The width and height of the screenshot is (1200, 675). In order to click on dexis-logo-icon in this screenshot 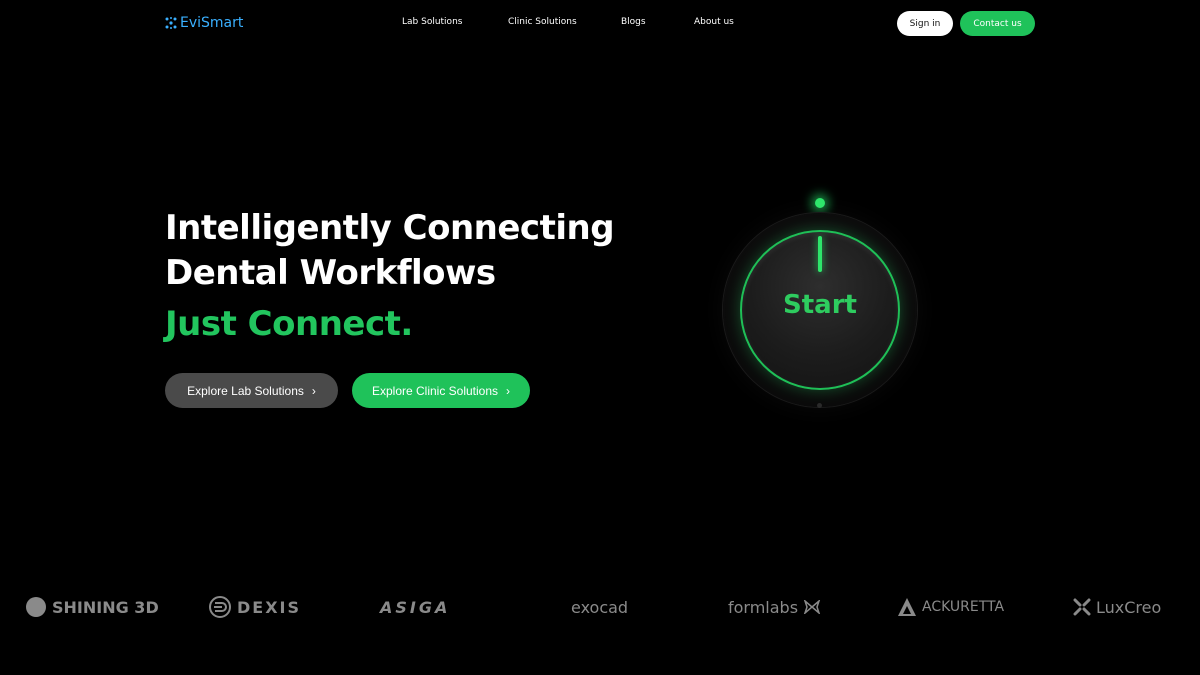, I will do `click(220, 607)`.